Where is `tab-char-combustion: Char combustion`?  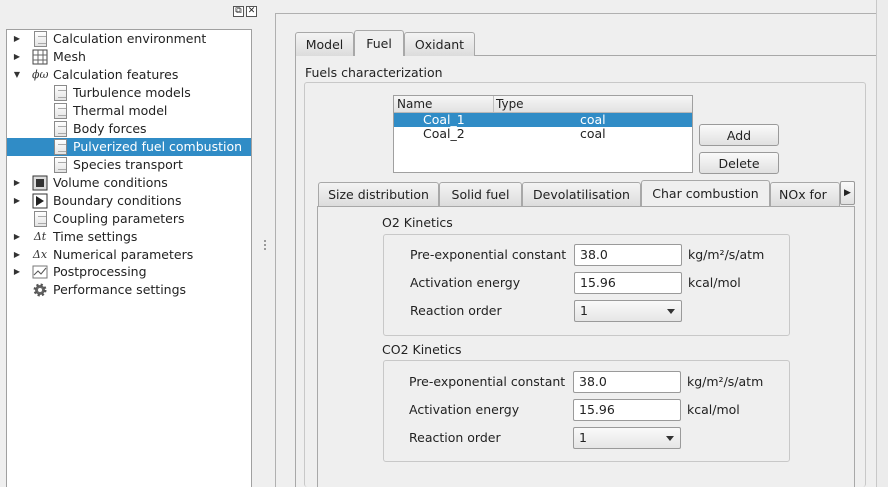
tab-char-combustion: Char combustion is located at coordinates (705, 193).